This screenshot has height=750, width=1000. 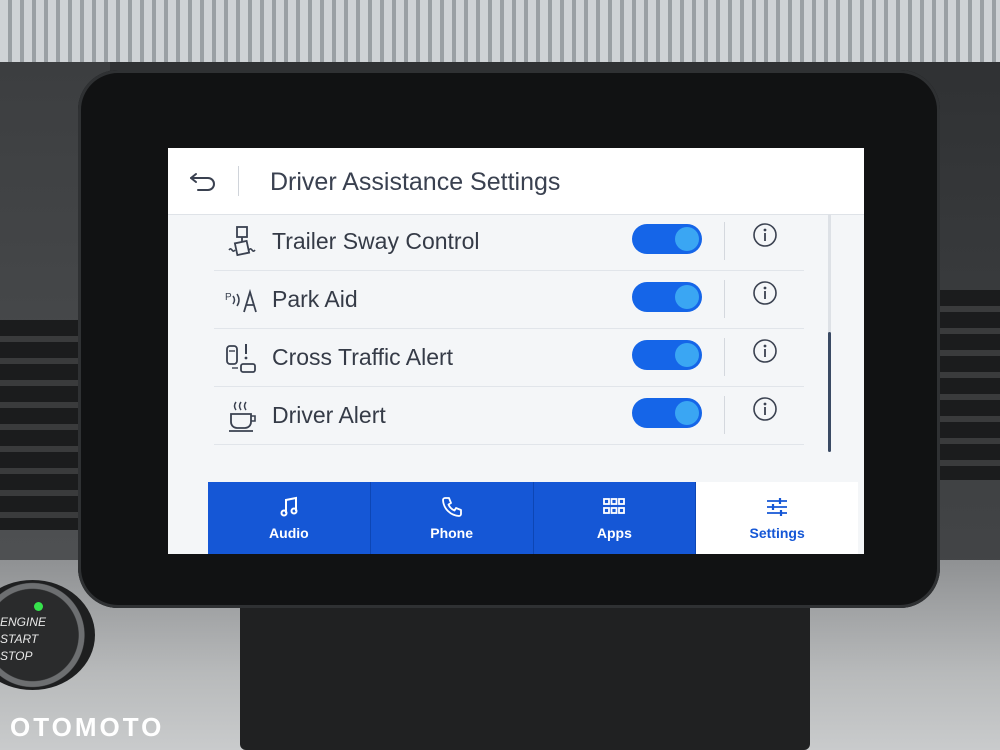 What do you see at coordinates (38, 606) in the screenshot?
I see `engine-led-indicator` at bounding box center [38, 606].